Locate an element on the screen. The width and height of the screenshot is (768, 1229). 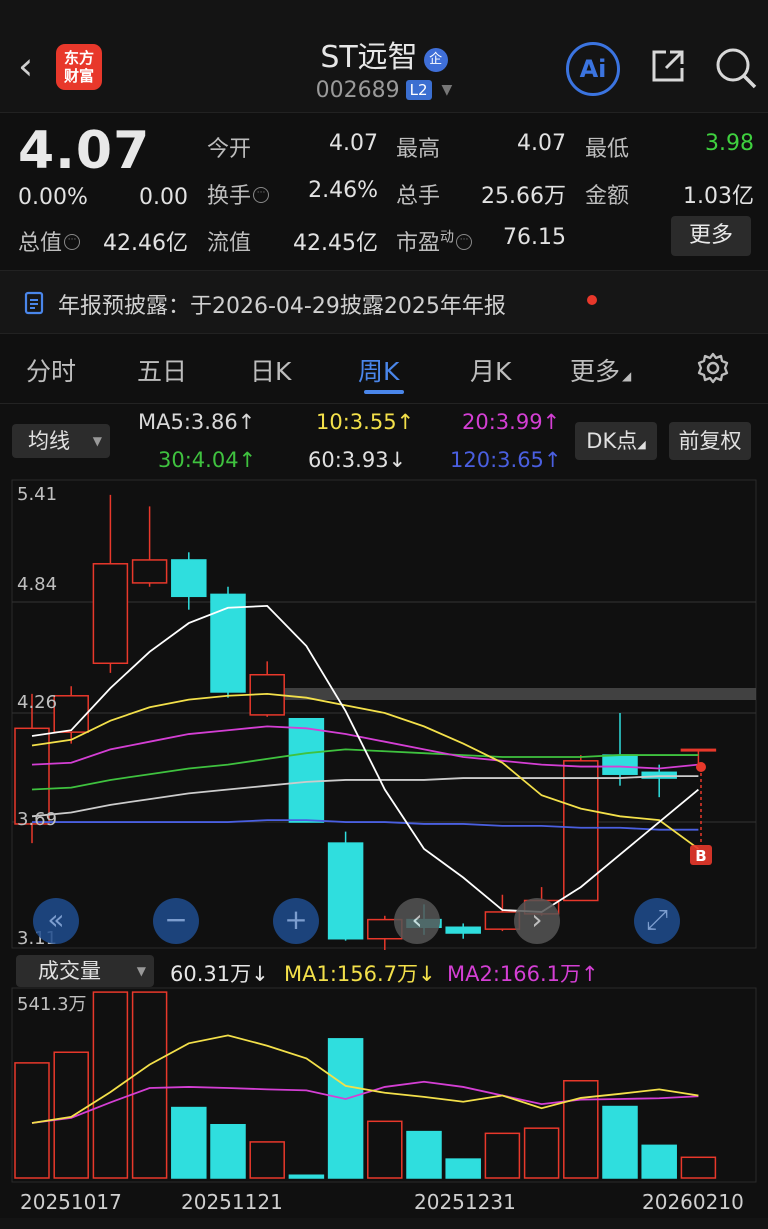
notice-bar: 年报预披露：于2026-04-29披露2025年年报 is located at coordinates (384, 302).